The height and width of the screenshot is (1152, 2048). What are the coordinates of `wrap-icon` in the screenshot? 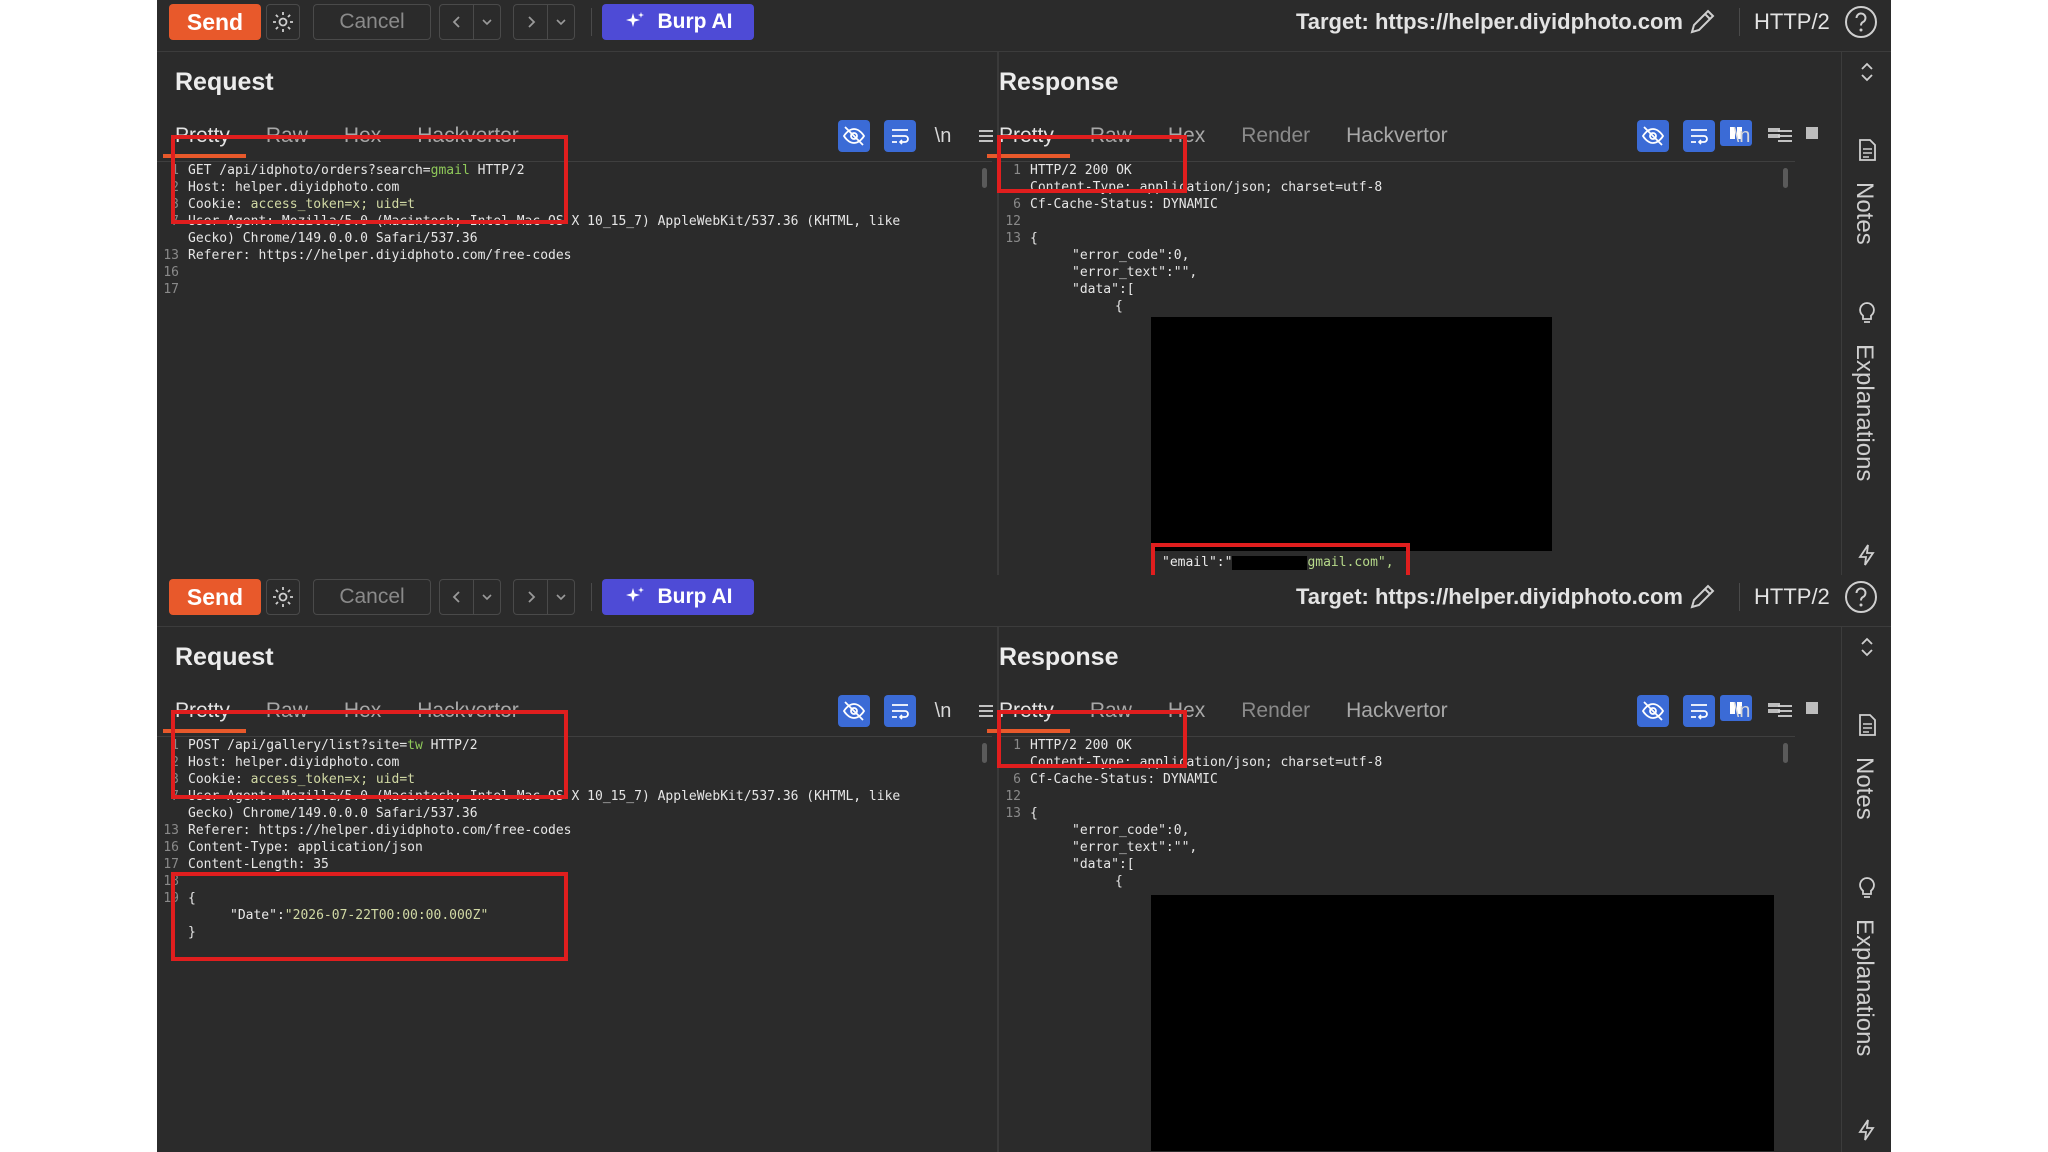 It's located at (1699, 137).